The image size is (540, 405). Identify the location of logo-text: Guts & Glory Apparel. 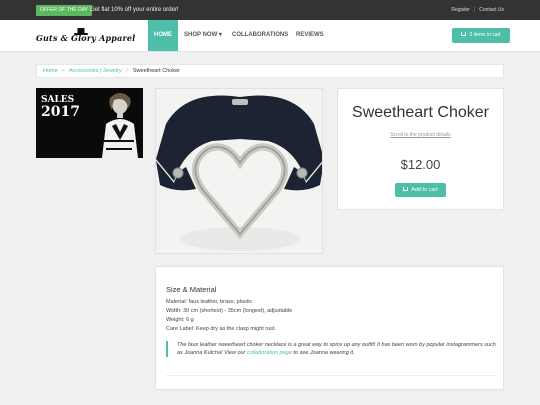
(86, 38).